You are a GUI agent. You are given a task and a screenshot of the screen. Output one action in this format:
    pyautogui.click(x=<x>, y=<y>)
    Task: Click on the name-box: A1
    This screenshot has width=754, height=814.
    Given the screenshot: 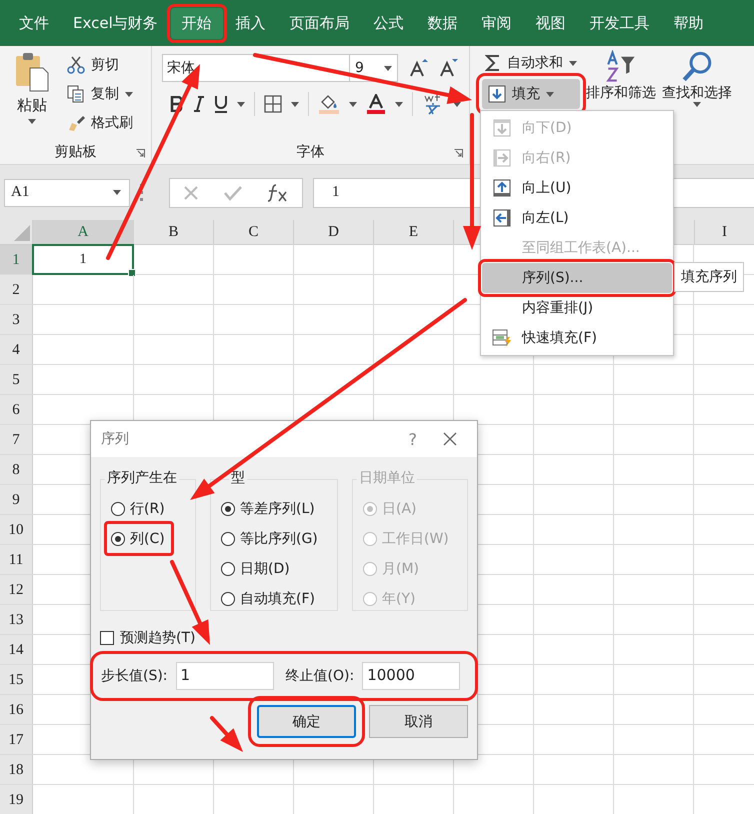 What is the action you would take?
    pyautogui.click(x=67, y=192)
    